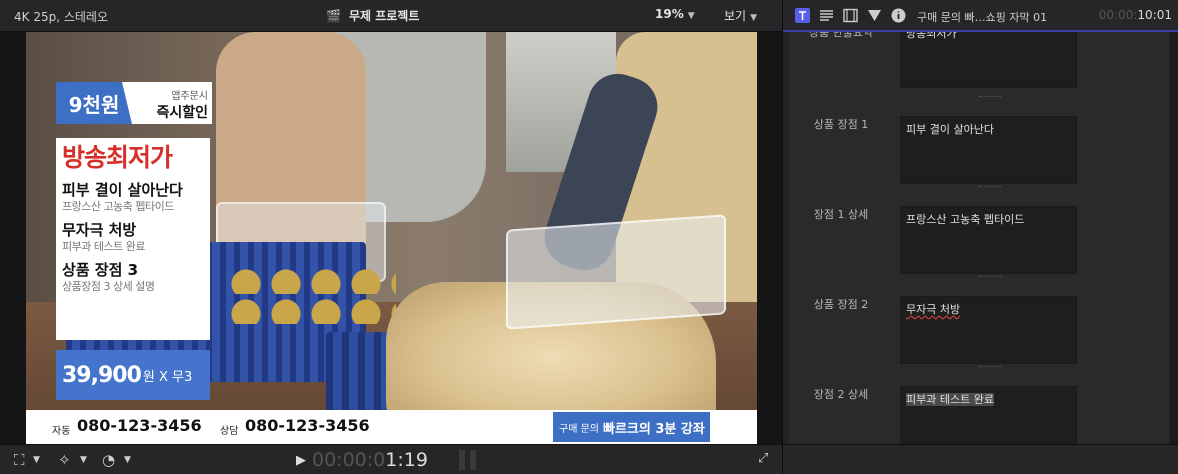 This screenshot has width=1178, height=474. What do you see at coordinates (301, 460) in the screenshot?
I see `play-icon: ▶` at bounding box center [301, 460].